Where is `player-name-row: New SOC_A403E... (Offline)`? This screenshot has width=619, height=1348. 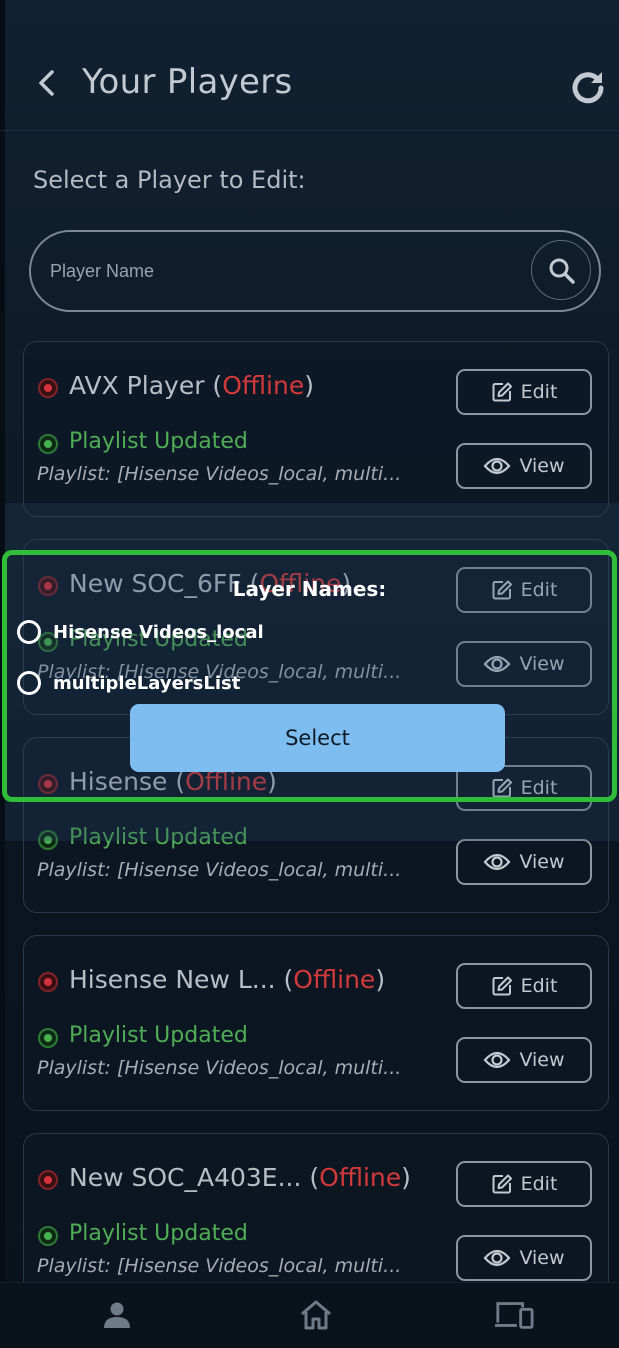
player-name-row: New SOC_A403E... (Offline) is located at coordinates (240, 1177).